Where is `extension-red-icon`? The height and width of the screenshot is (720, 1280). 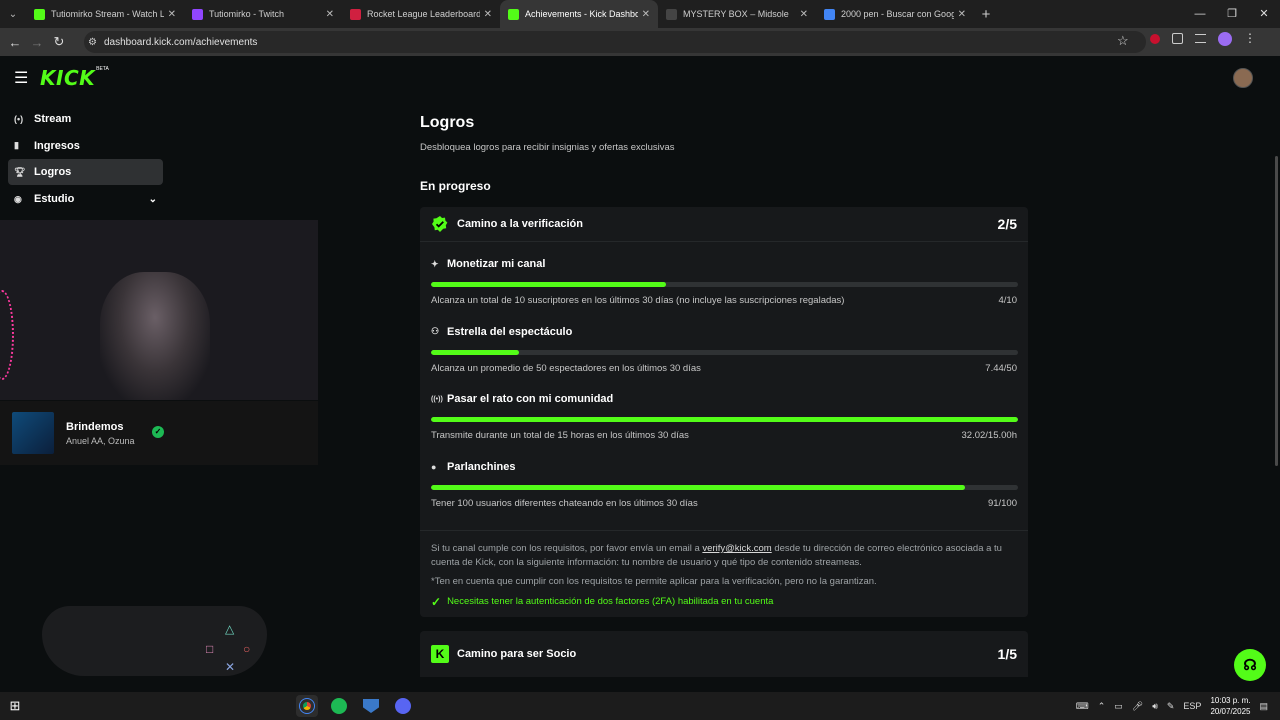
extension-red-icon is located at coordinates (1155, 39).